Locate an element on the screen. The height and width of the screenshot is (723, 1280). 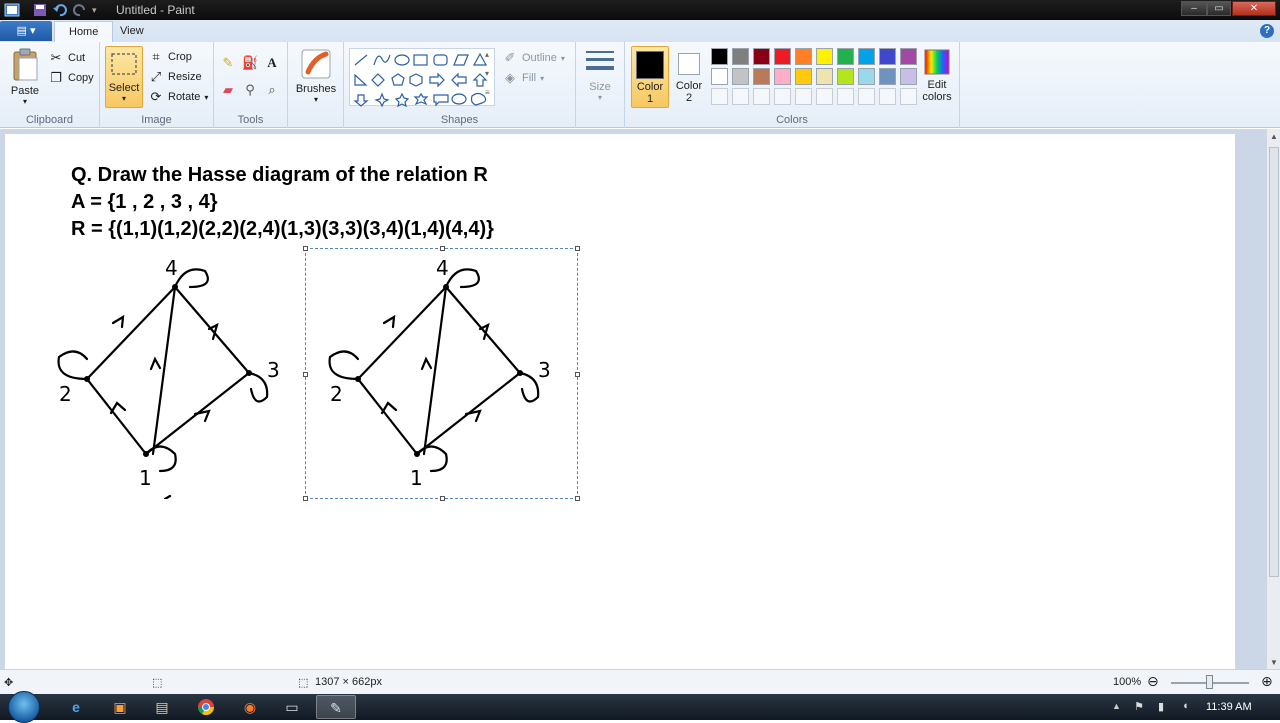
file-menu-button: ▤ ▾ is located at coordinates (26, 31).